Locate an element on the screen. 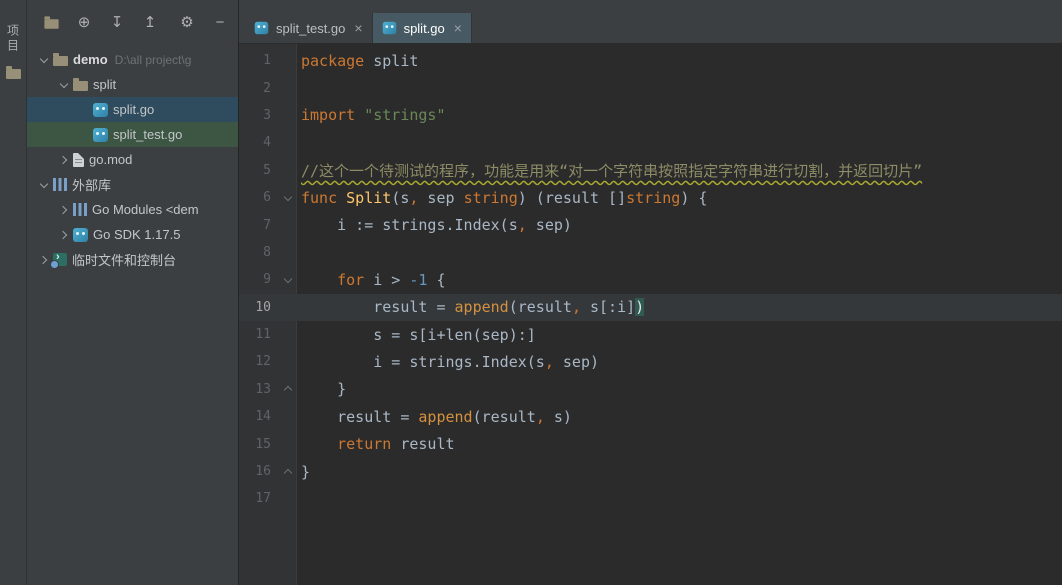  code-token: split is located at coordinates (391, 60).